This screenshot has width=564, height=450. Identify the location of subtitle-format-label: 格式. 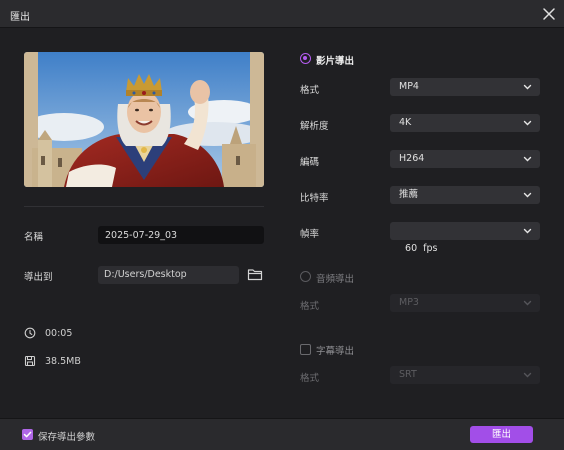
(310, 378).